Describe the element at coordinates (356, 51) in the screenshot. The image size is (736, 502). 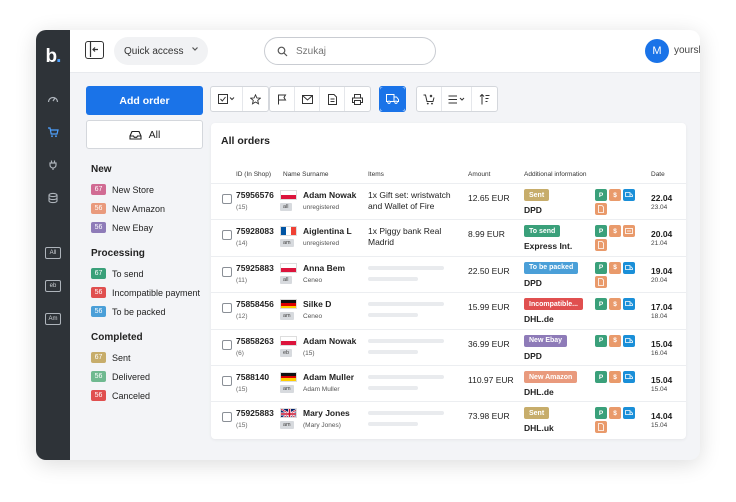
I see `search-input` at that location.